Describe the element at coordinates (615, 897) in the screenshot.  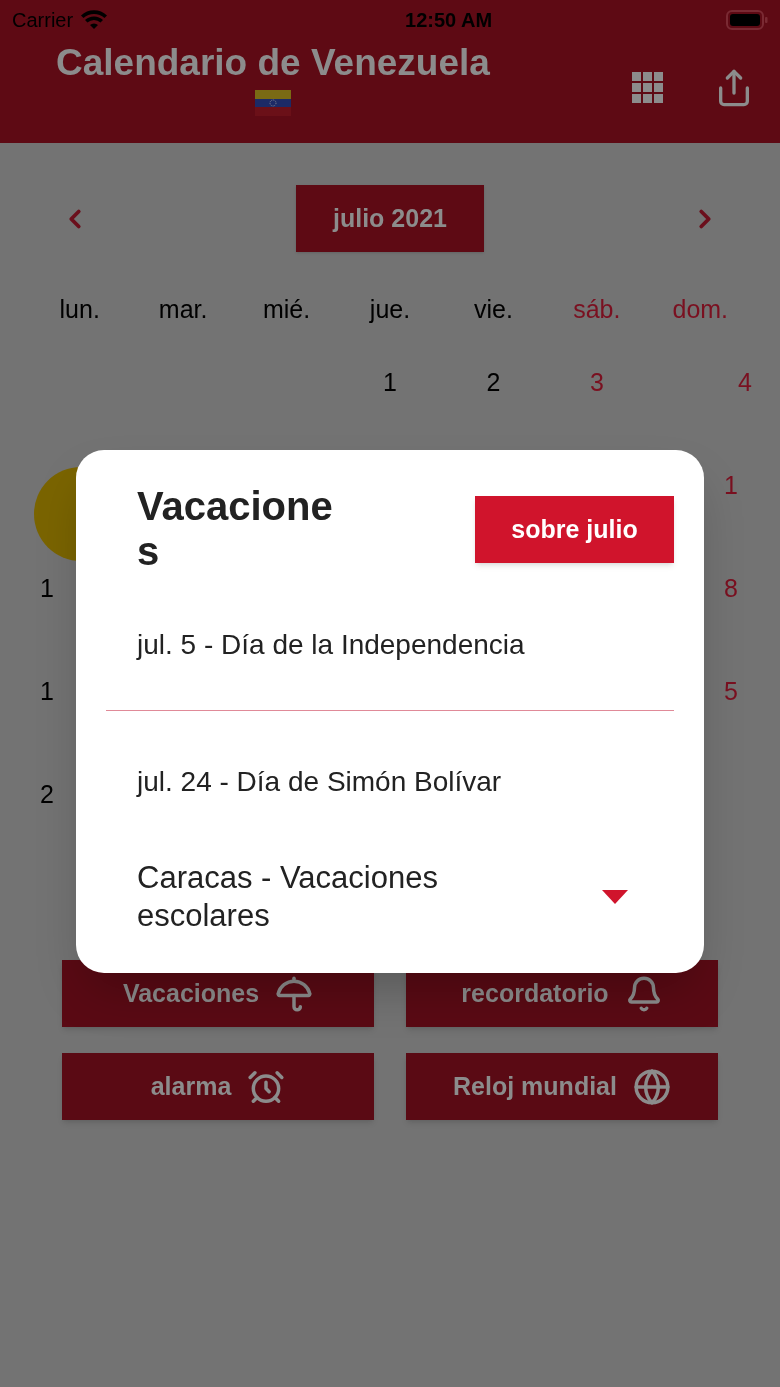
I see `dropdown-caret-icon` at that location.